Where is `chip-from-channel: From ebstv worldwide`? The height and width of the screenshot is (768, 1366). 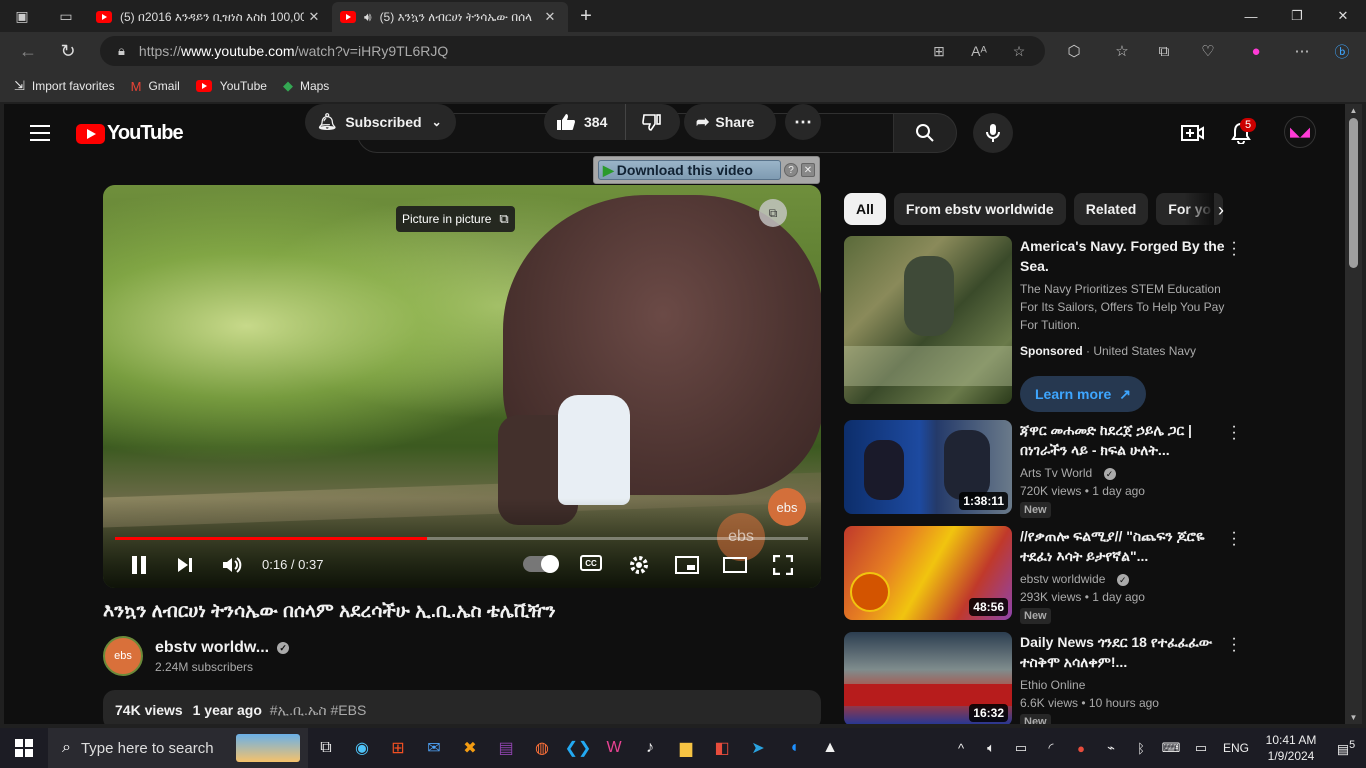 chip-from-channel: From ebstv worldwide is located at coordinates (979, 209).